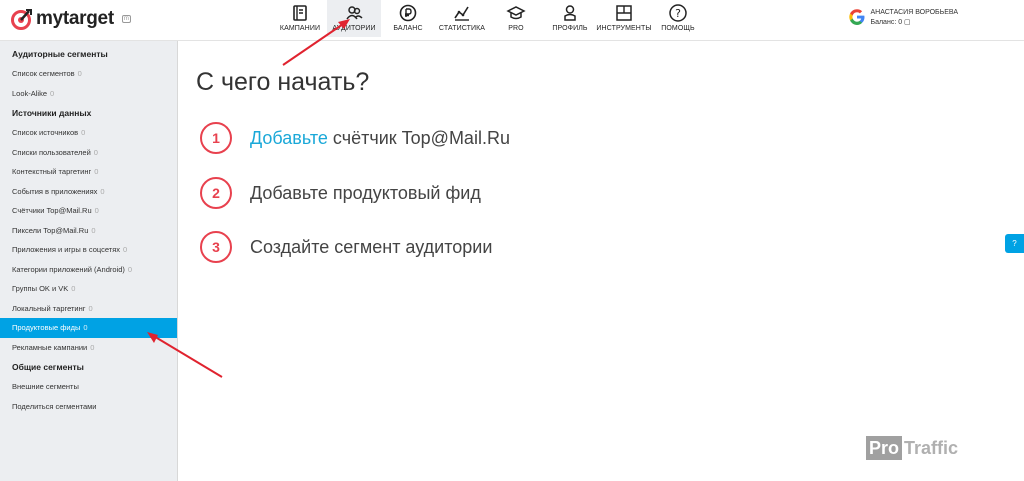 The image size is (1024, 481). I want to click on nav-label: АУДИТОРИИ, so click(354, 28).